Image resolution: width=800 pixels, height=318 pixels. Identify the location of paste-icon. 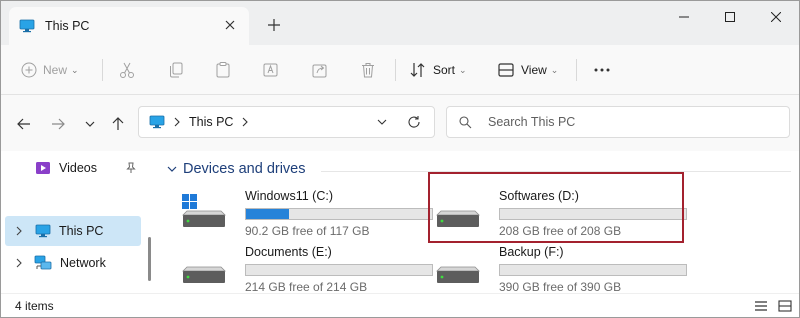
(223, 70).